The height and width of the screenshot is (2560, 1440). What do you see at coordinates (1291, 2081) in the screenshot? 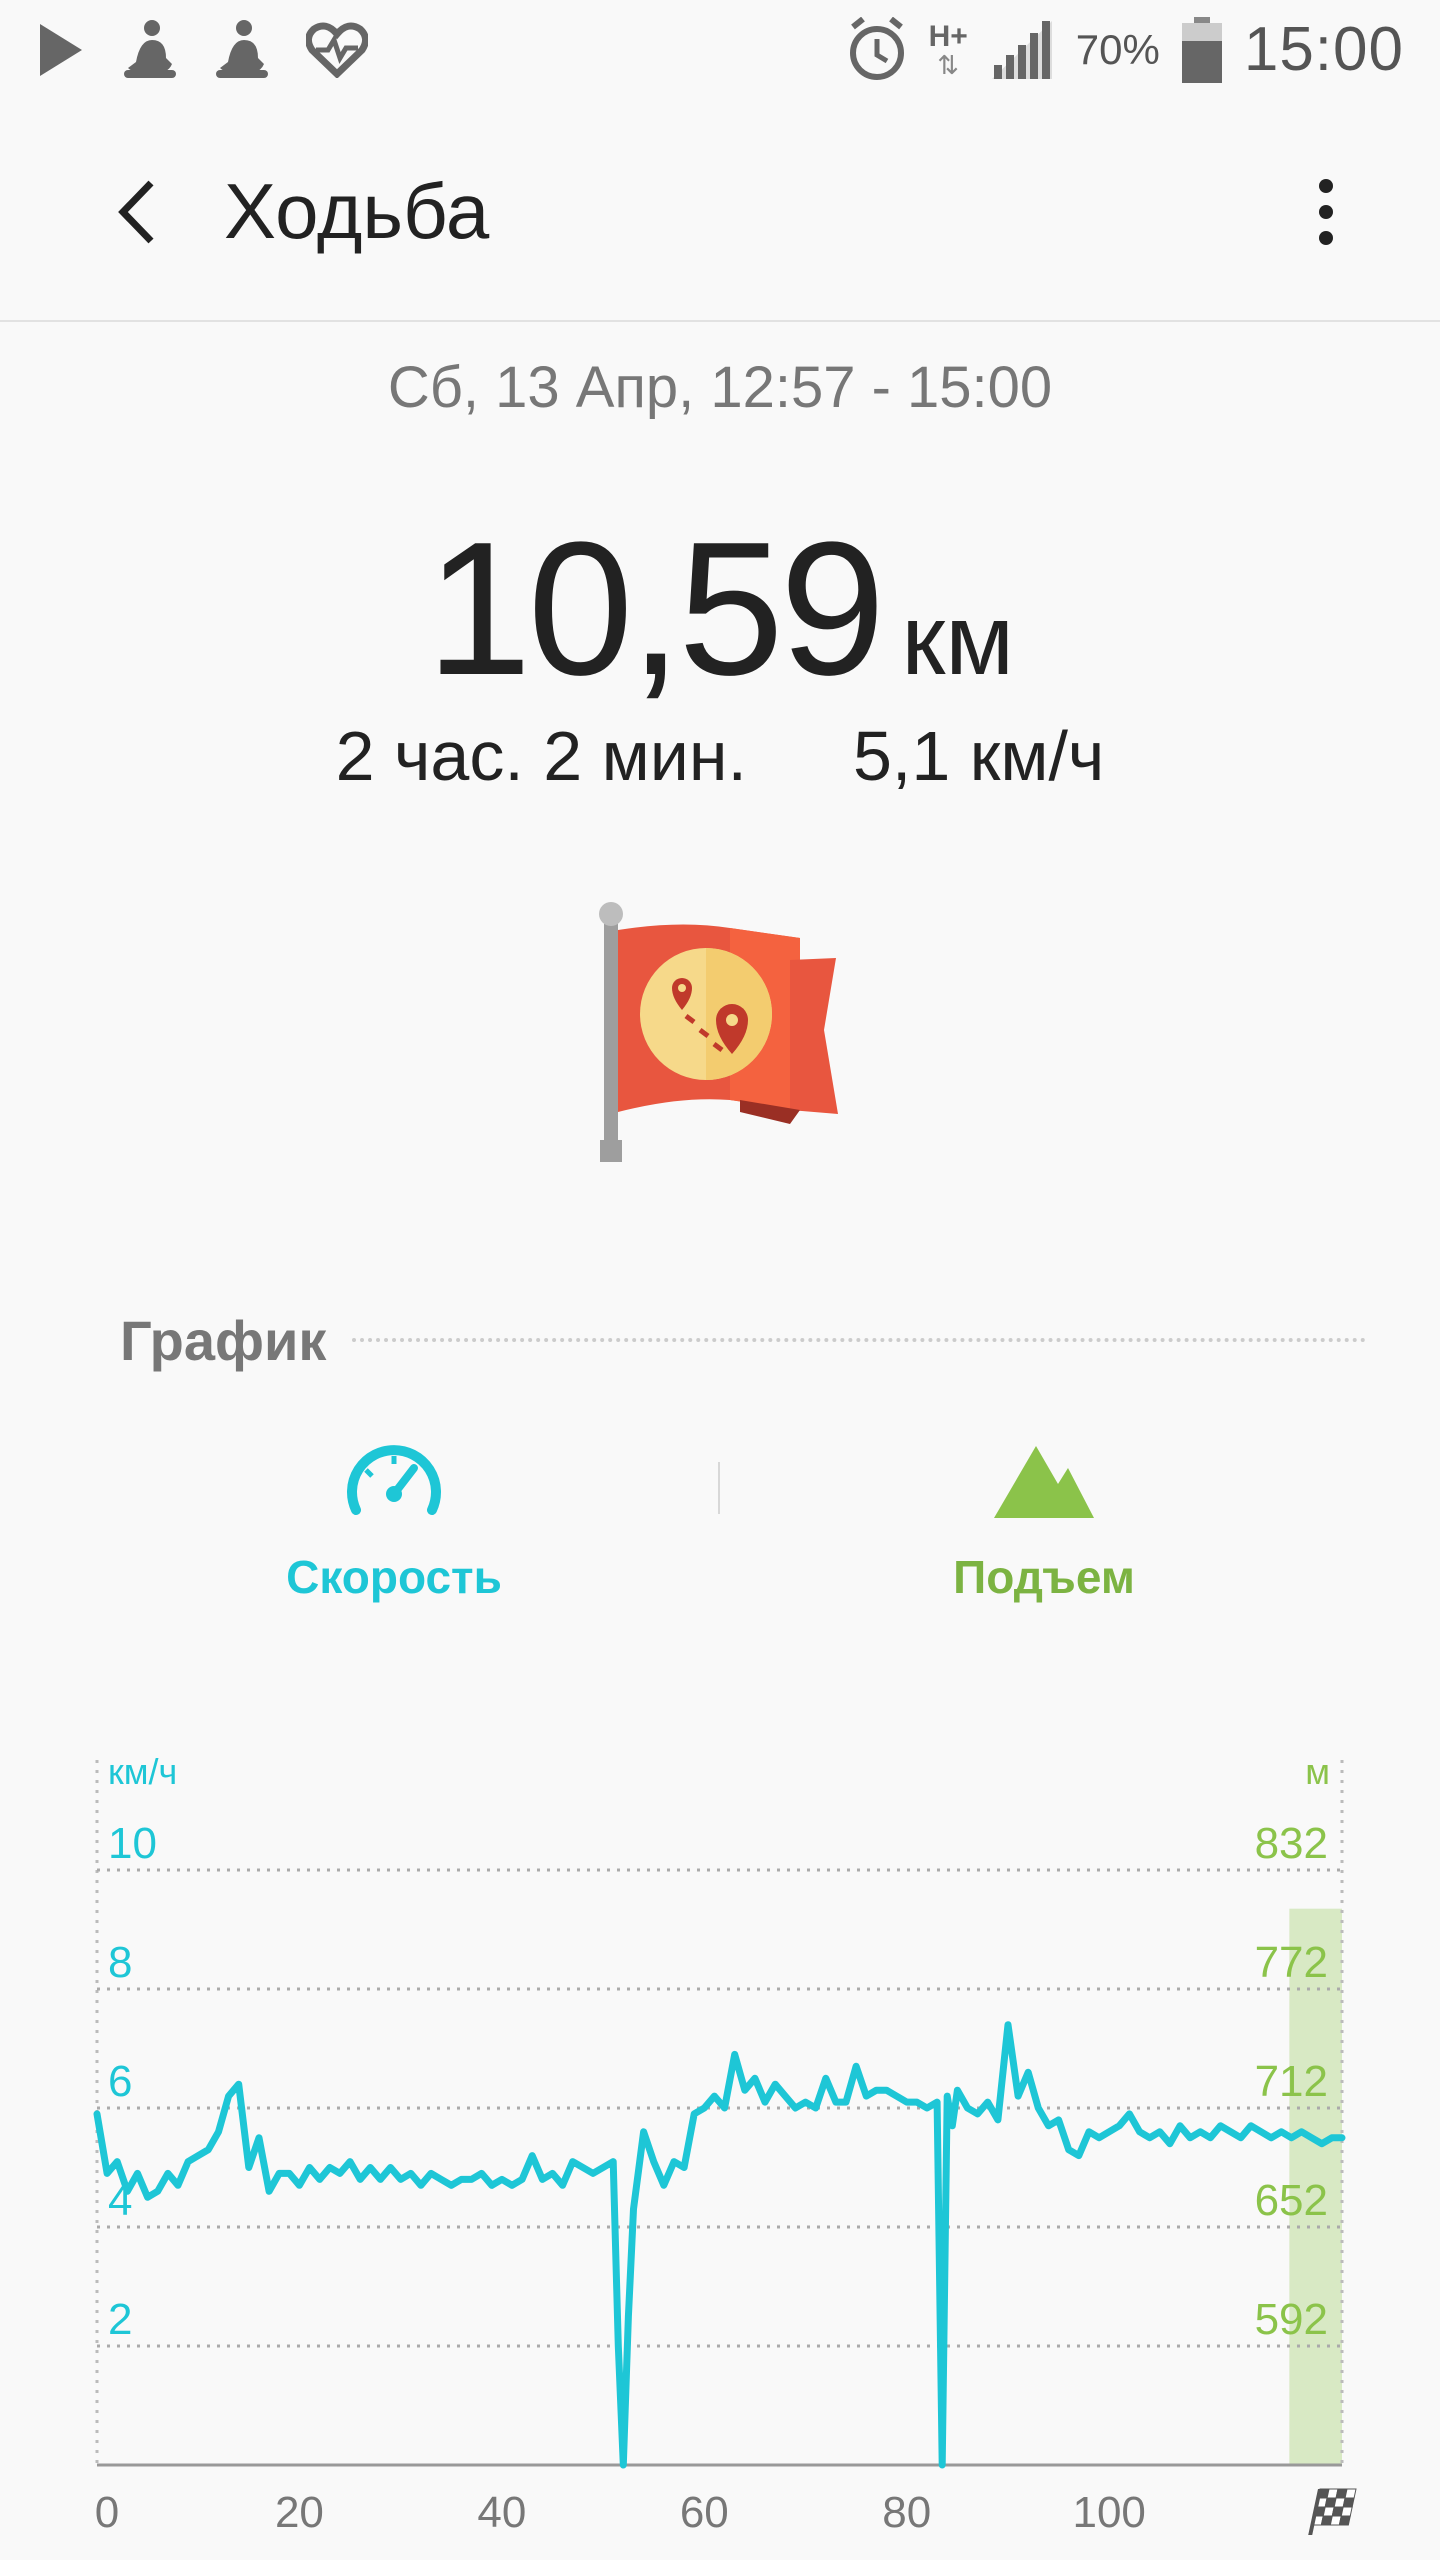
I see `right-tick-label: 712` at bounding box center [1291, 2081].